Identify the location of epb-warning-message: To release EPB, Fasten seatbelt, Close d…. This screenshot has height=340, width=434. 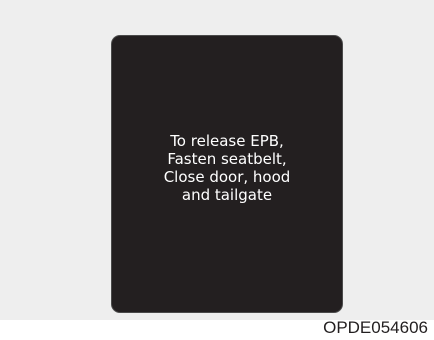
(227, 168).